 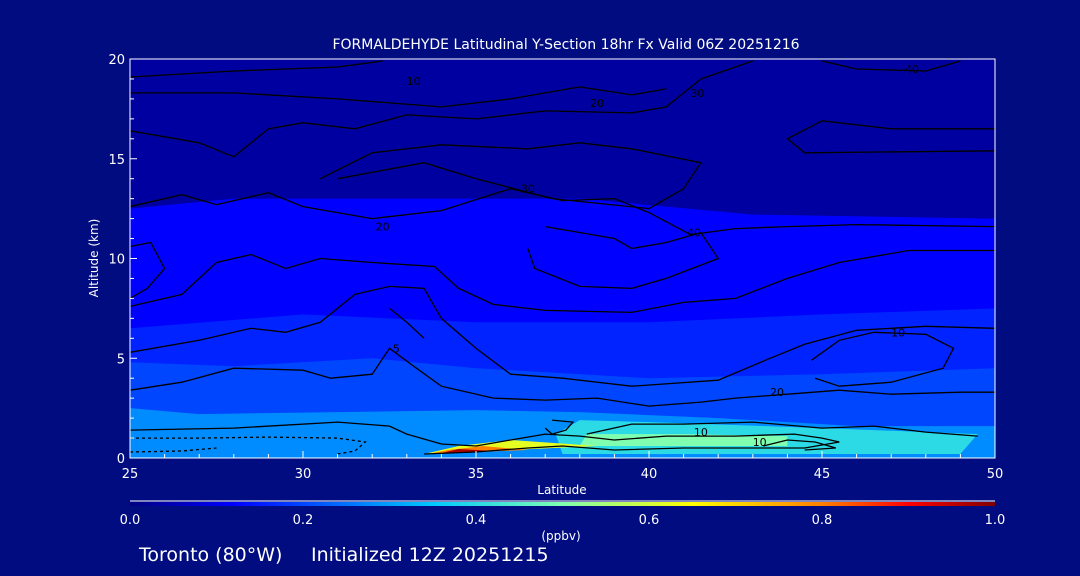 What do you see at coordinates (649, 474) in the screenshot?
I see `x-tick-label: 40` at bounding box center [649, 474].